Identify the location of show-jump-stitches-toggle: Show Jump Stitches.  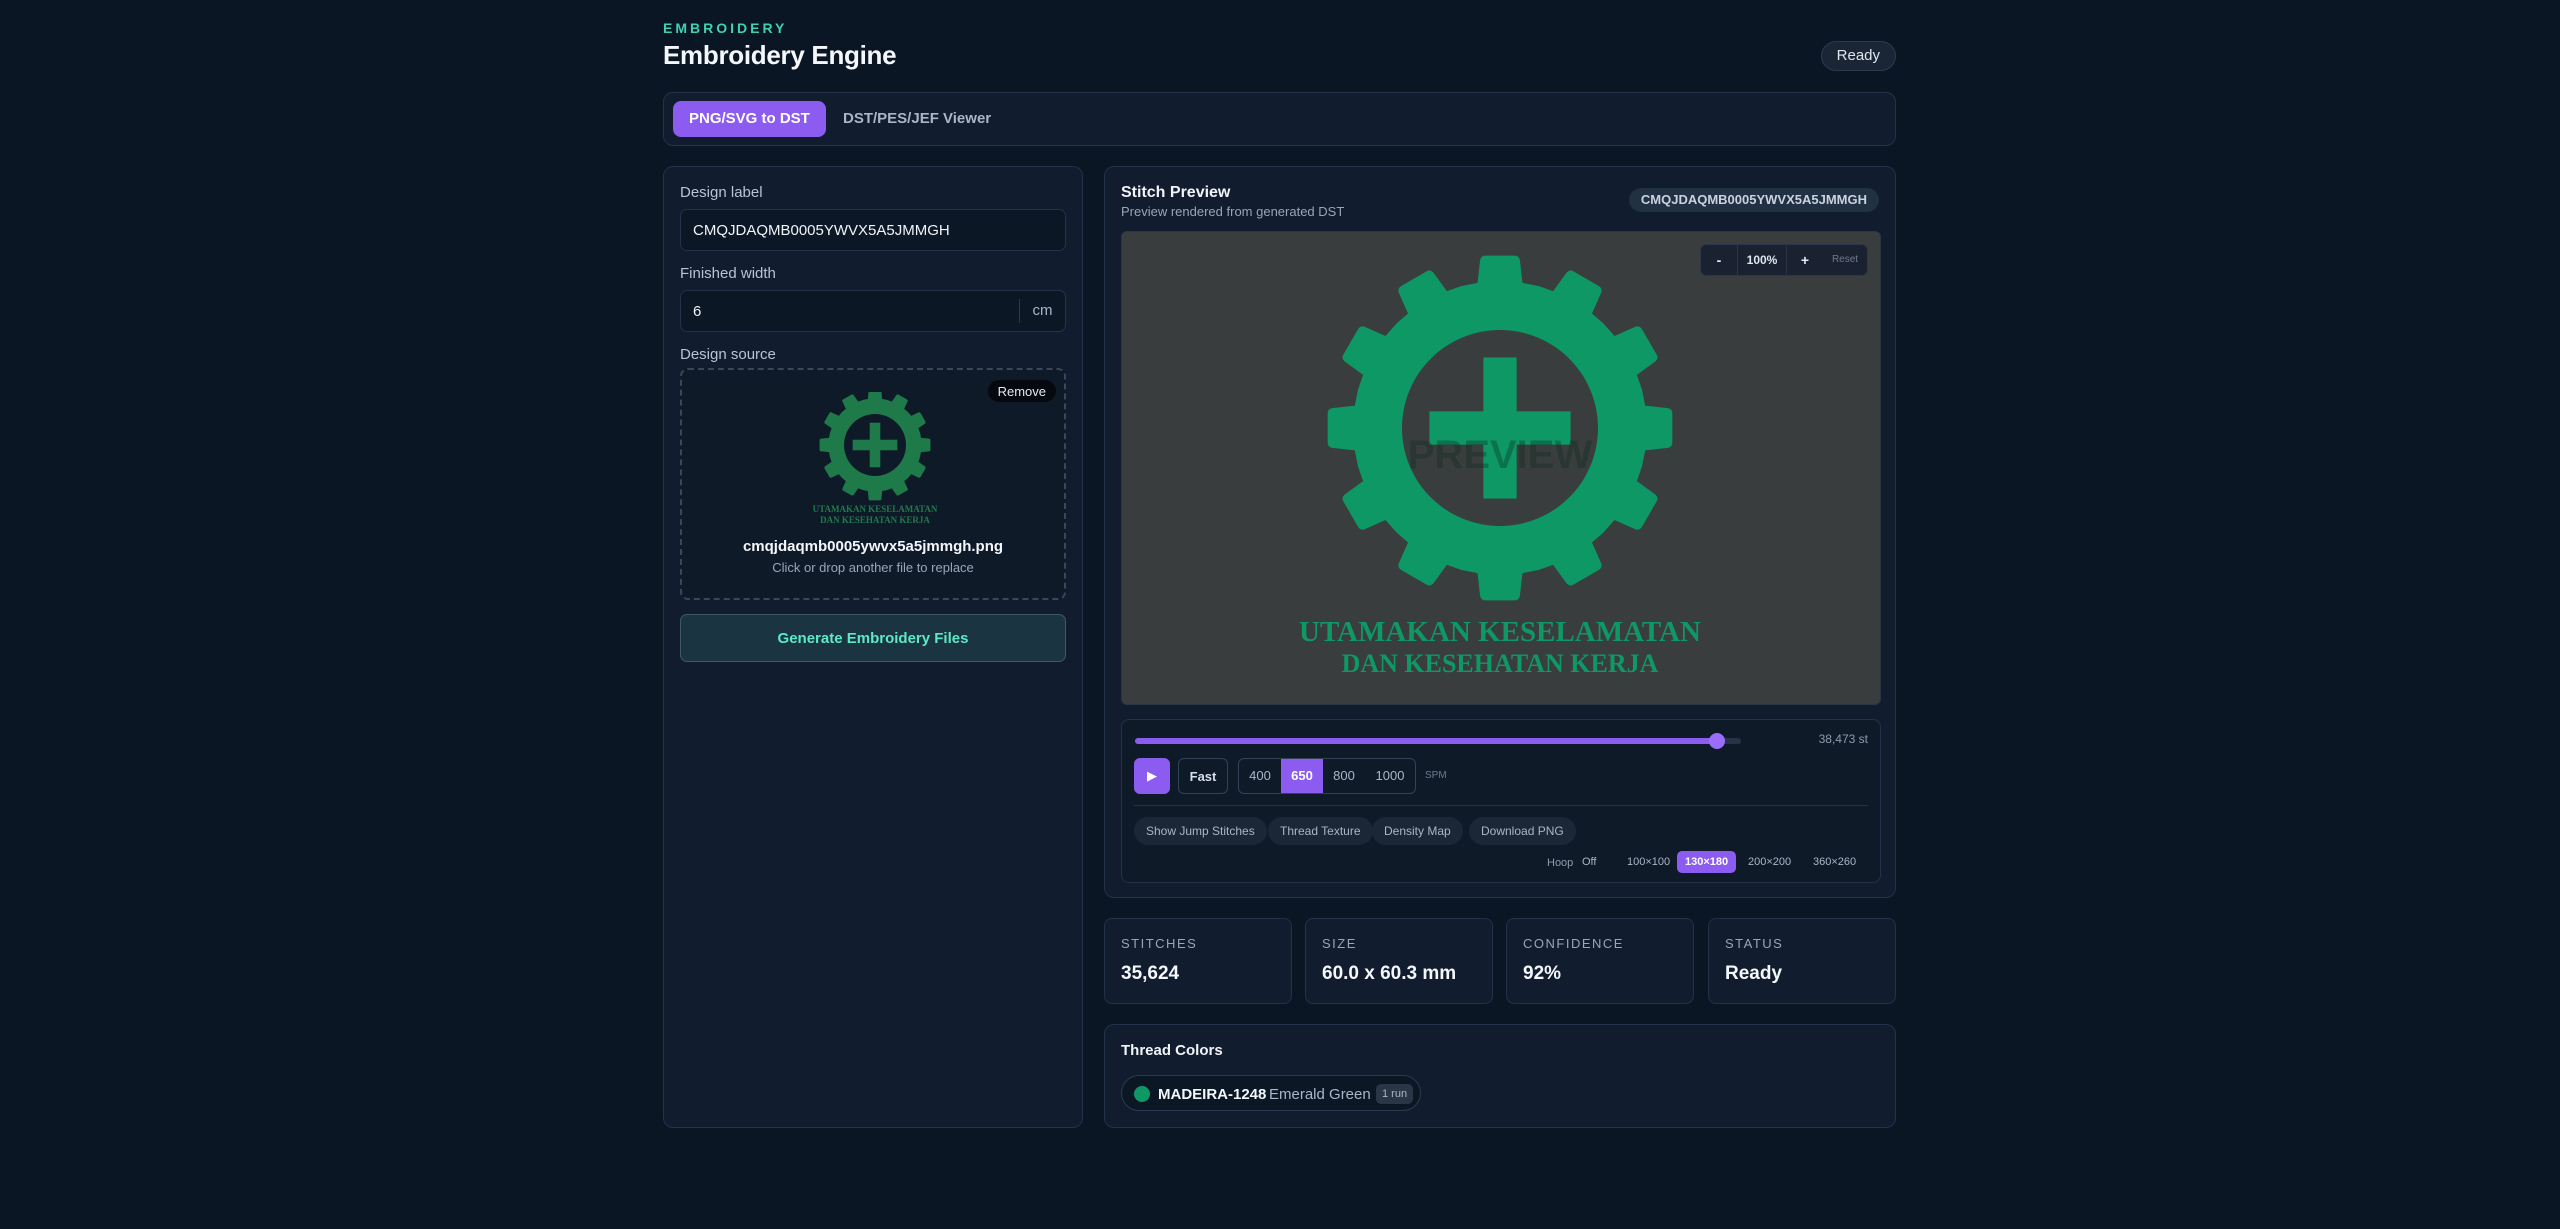
(1200, 831).